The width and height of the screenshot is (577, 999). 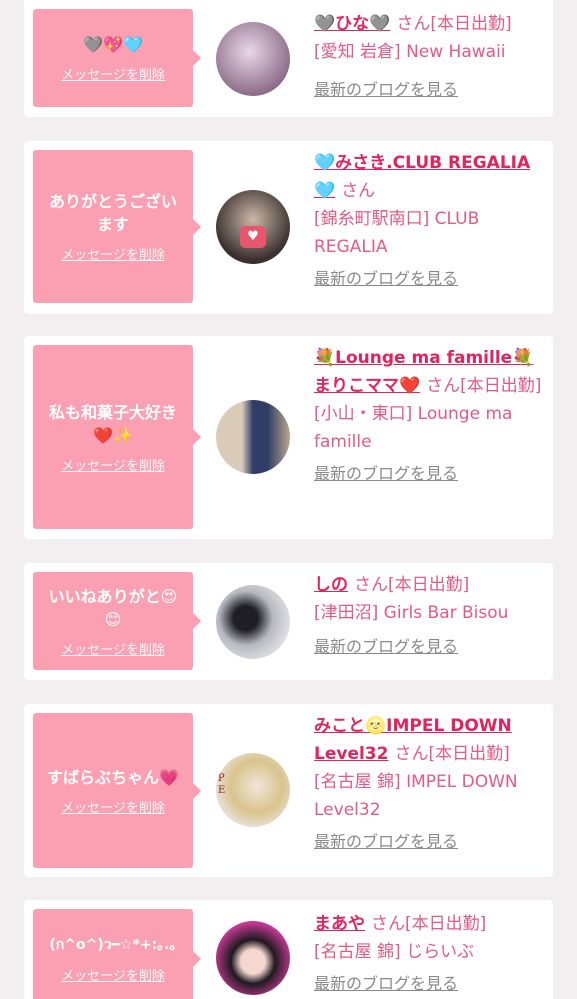 What do you see at coordinates (117, 954) in the screenshot?
I see `message-bubble: (ก^o^)ว━☆*+:｡.｡ メッセージを削除` at bounding box center [117, 954].